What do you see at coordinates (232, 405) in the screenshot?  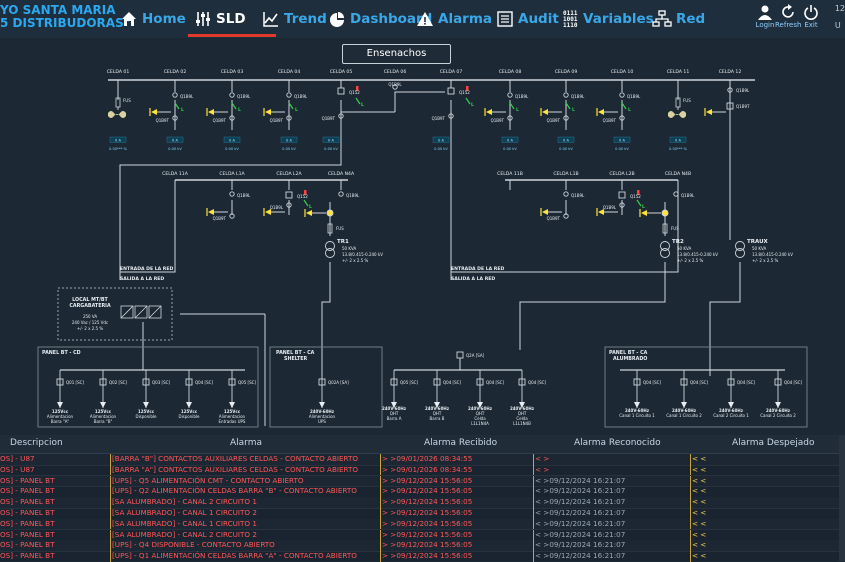 I see `cd-breaker-arrow` at bounding box center [232, 405].